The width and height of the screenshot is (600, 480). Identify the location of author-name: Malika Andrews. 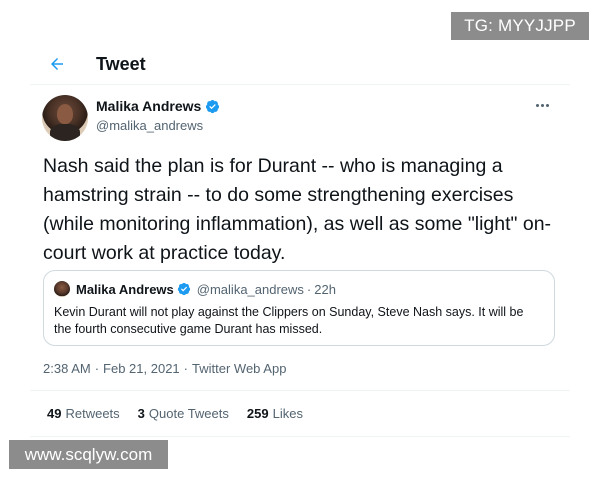
(148, 106).